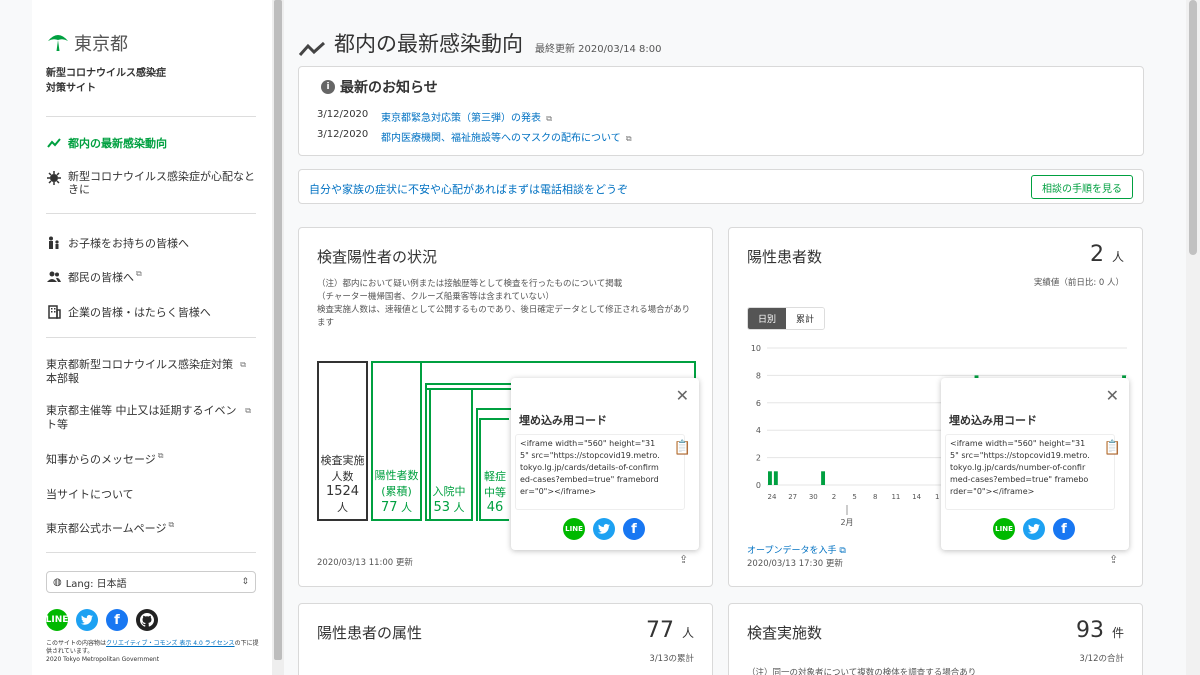 The image size is (1200, 675). I want to click on chart-tabs: 日別 累計, so click(786, 318).